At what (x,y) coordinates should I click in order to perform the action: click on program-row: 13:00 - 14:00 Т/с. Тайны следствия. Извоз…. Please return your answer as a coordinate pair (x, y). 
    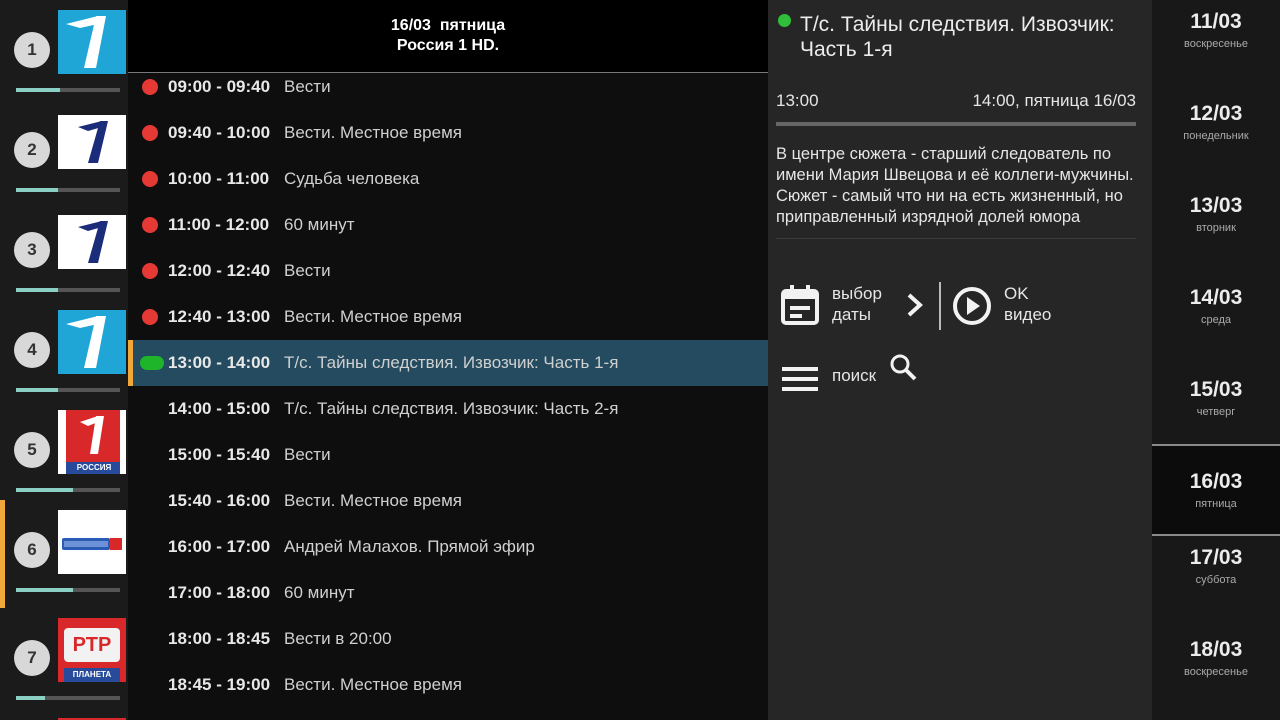
    Looking at the image, I should click on (448, 363).